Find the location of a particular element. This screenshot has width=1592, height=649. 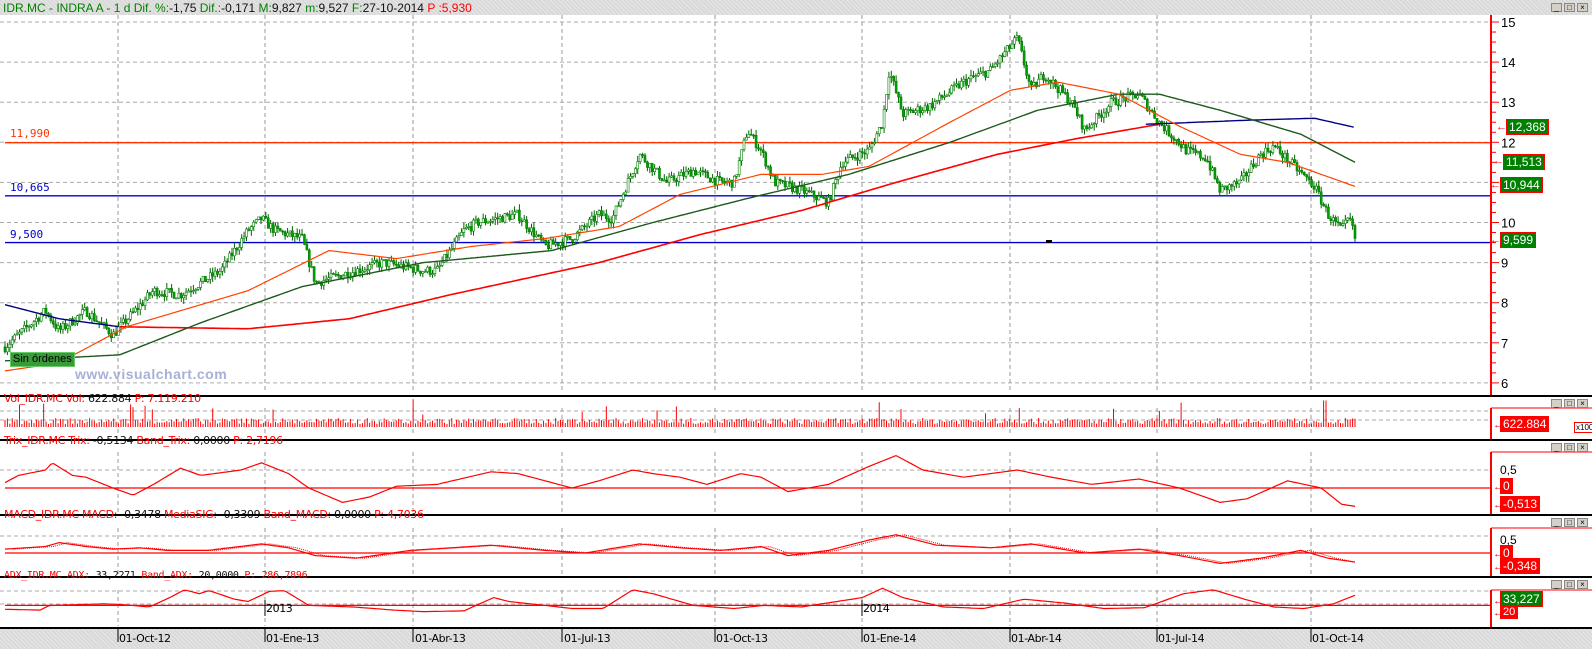

trix-tick: 0,5 is located at coordinates (1508, 470).